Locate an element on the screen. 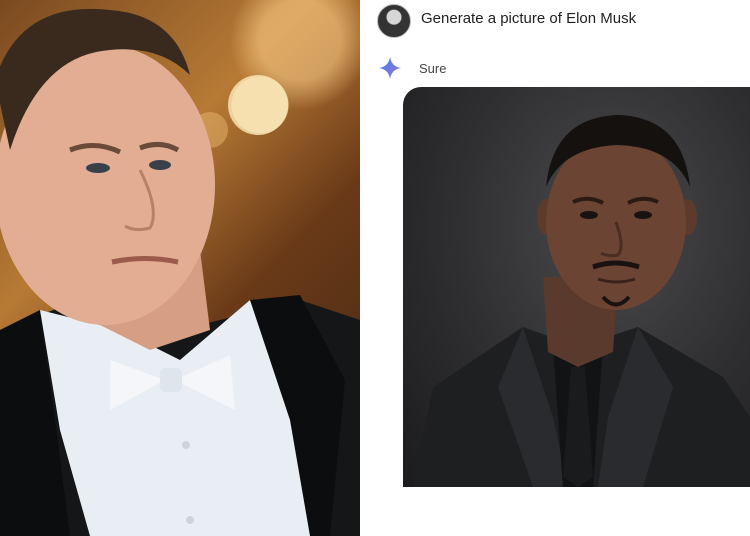 This screenshot has height=536, width=750. sparkle-icon is located at coordinates (390, 68).